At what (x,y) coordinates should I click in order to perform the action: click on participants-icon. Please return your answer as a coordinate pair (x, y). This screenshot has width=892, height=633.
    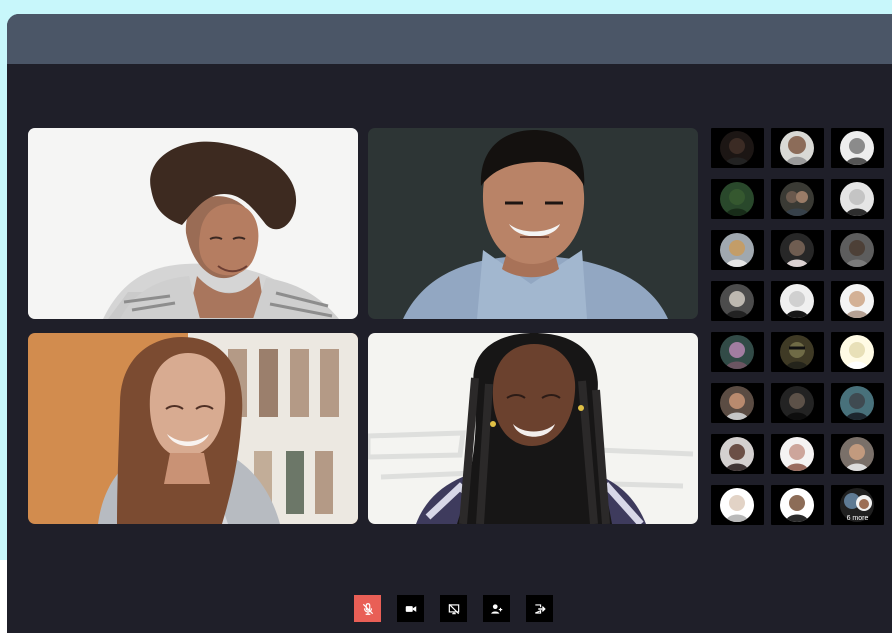
    Looking at the image, I should click on (496, 608).